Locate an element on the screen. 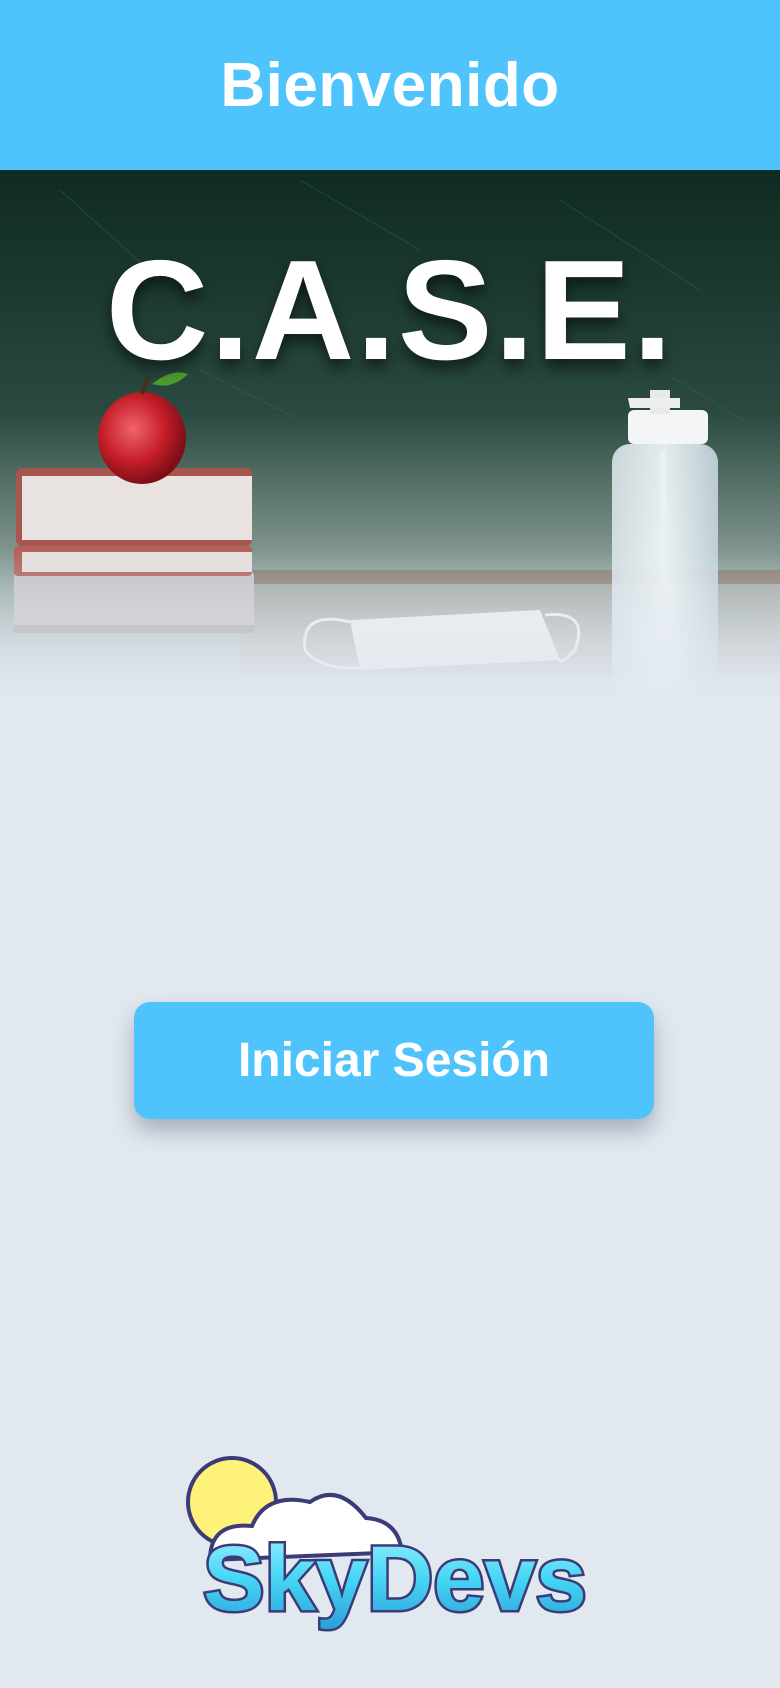 The width and height of the screenshot is (780, 1688). login-button: Iniciar Sesión is located at coordinates (394, 1060).